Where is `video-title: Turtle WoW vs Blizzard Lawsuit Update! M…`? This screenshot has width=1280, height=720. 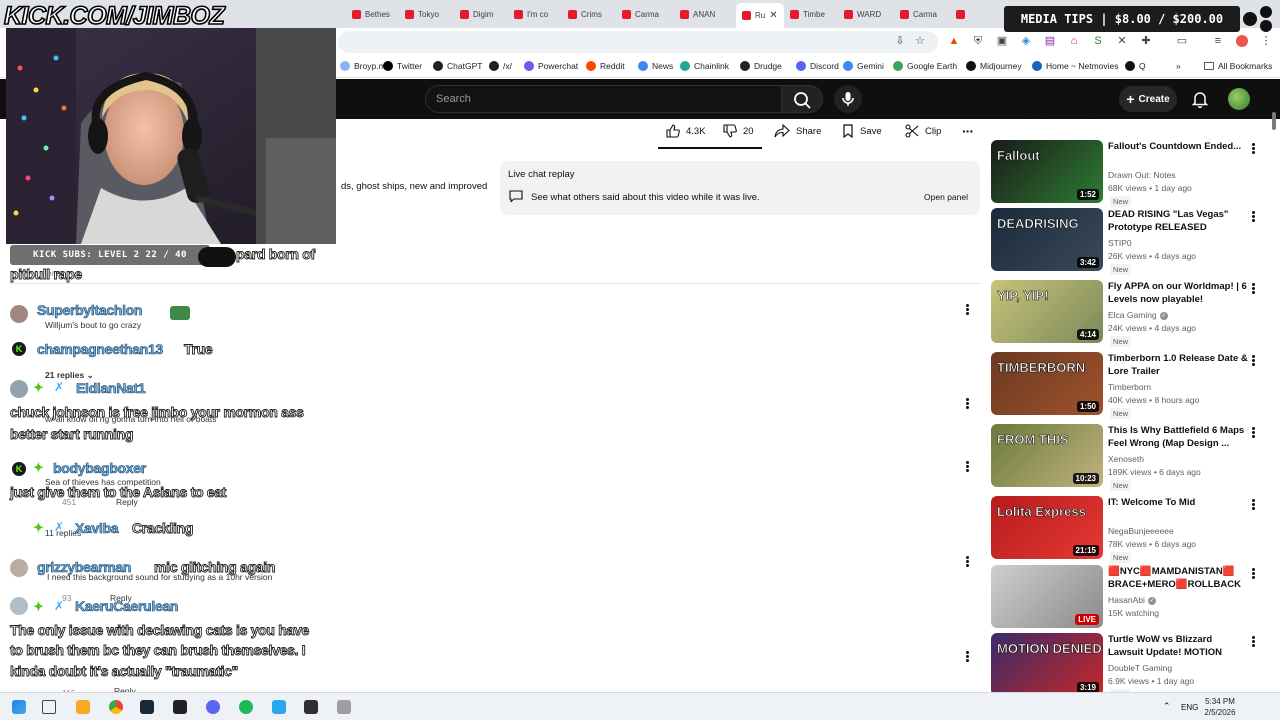
video-title: Turtle WoW vs Blizzard Lawsuit Update! M… is located at coordinates (1178, 646).